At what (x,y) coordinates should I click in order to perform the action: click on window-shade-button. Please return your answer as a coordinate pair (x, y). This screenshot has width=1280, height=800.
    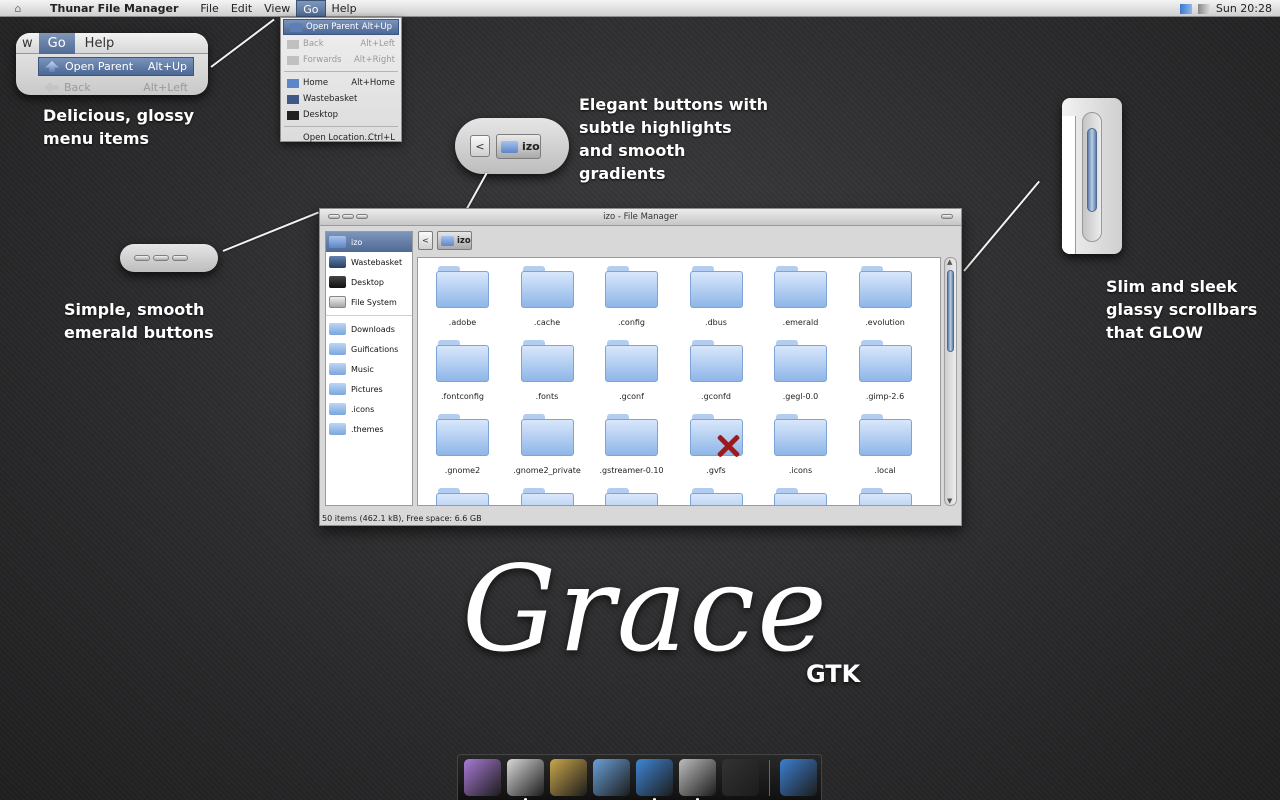
    Looking at the image, I should click on (362, 216).